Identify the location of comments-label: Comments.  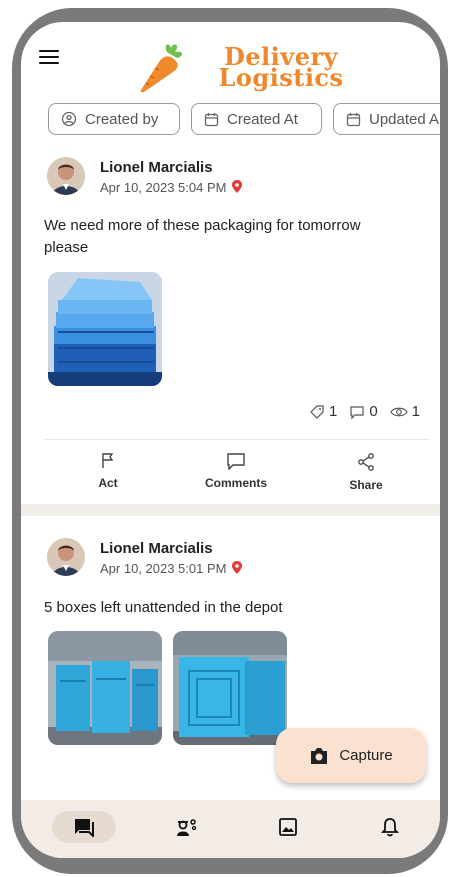
(235, 483).